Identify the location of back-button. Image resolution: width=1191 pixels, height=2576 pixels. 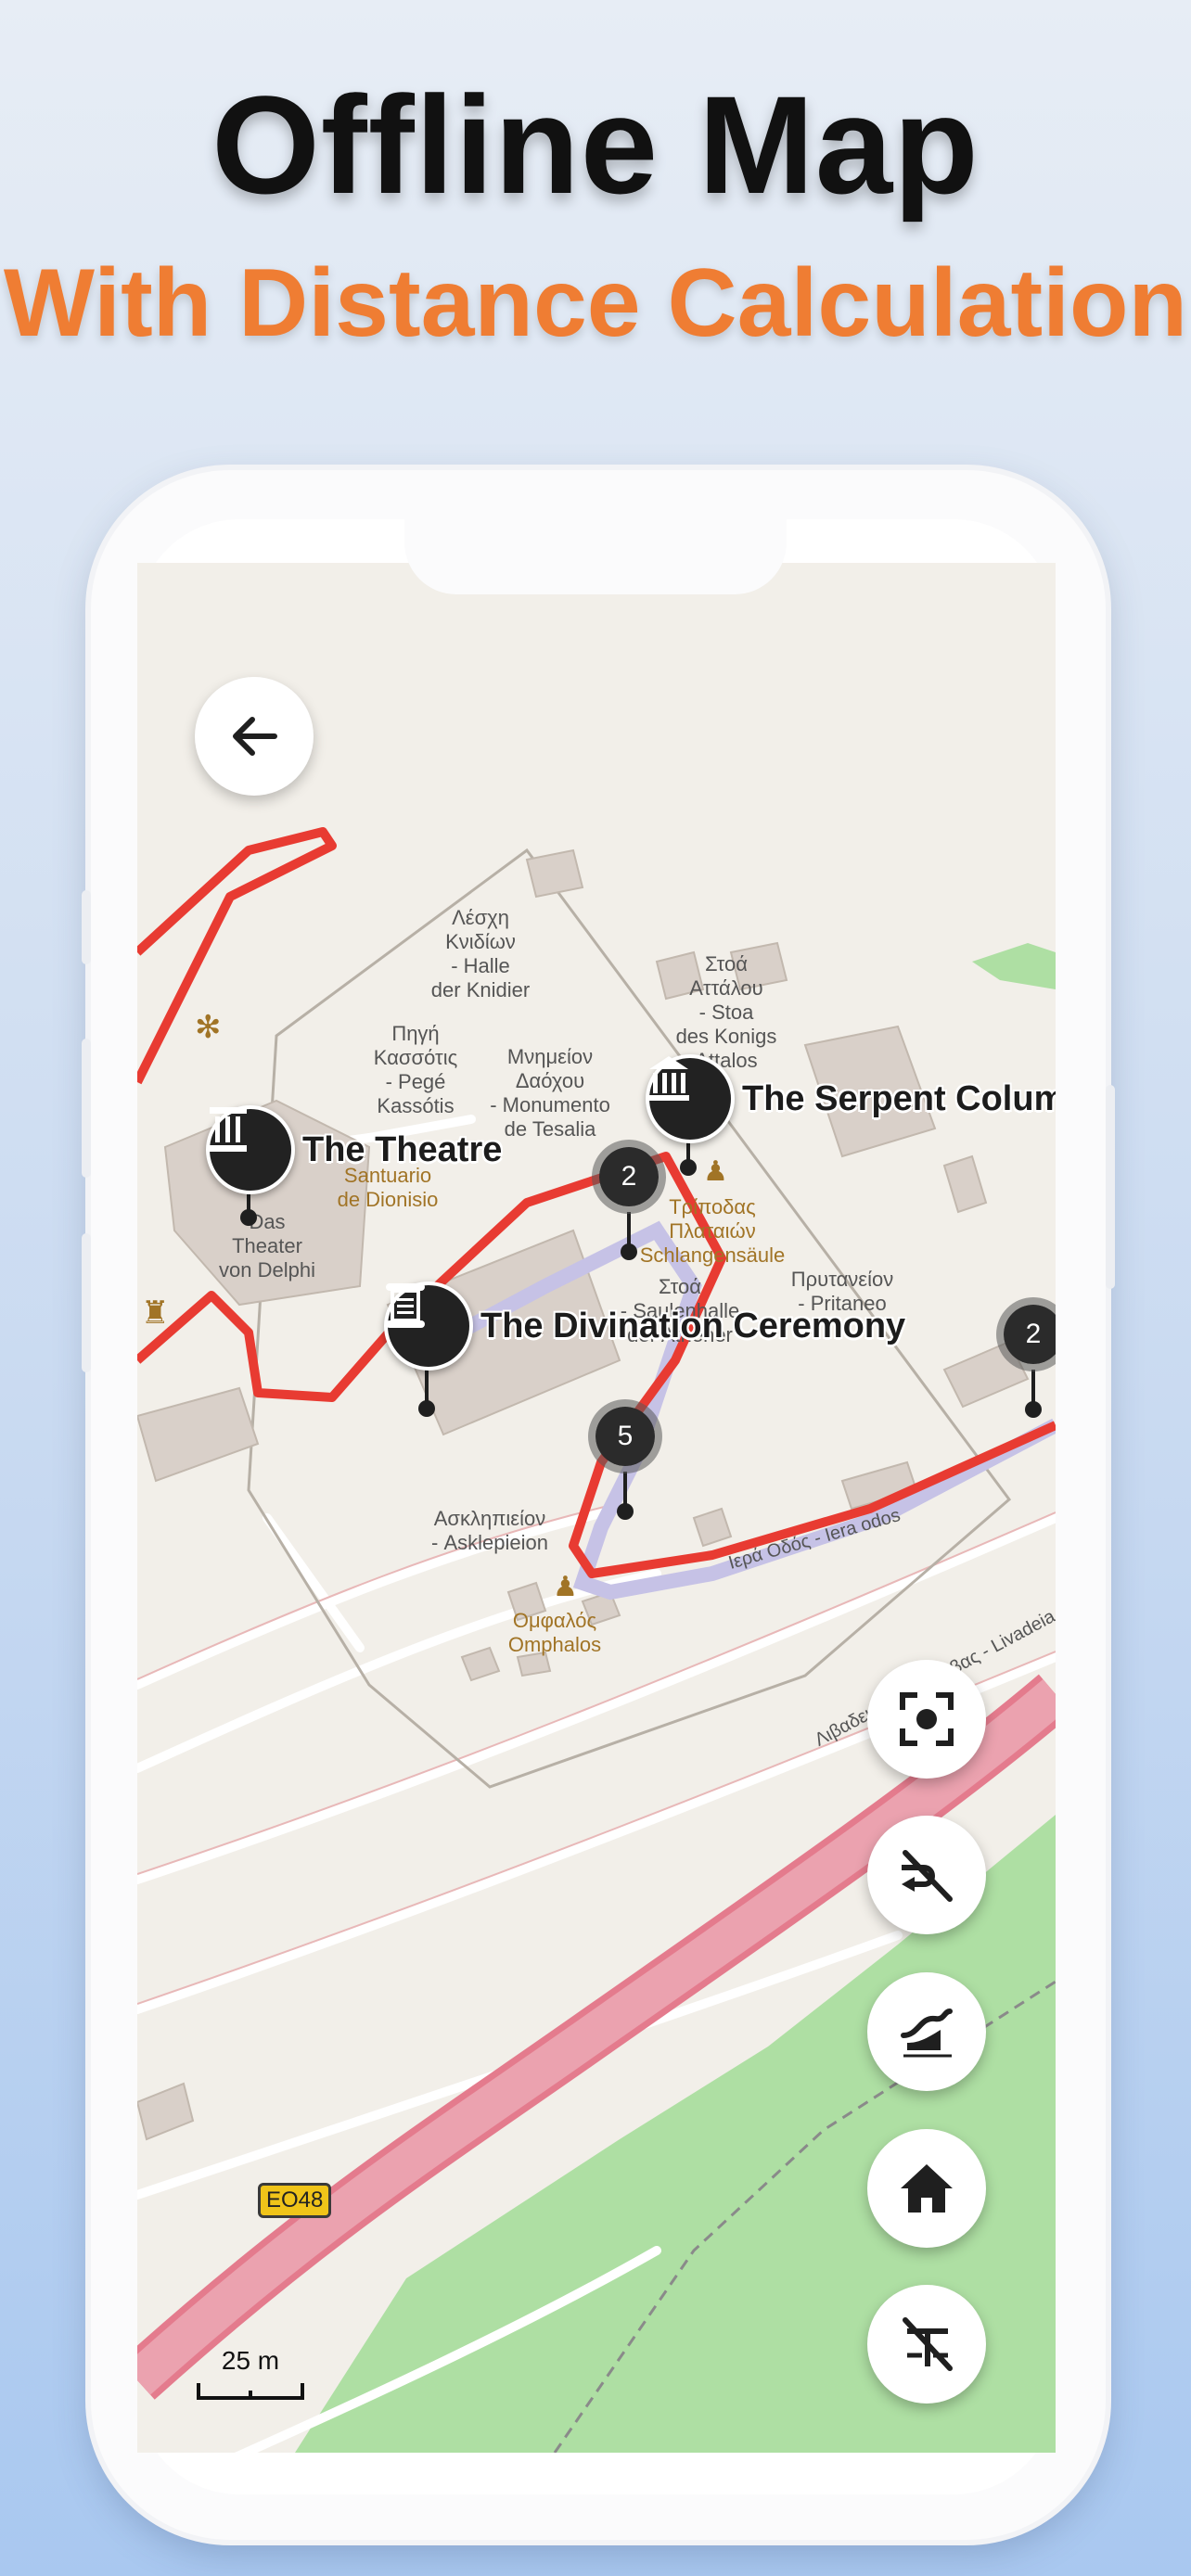
(254, 736).